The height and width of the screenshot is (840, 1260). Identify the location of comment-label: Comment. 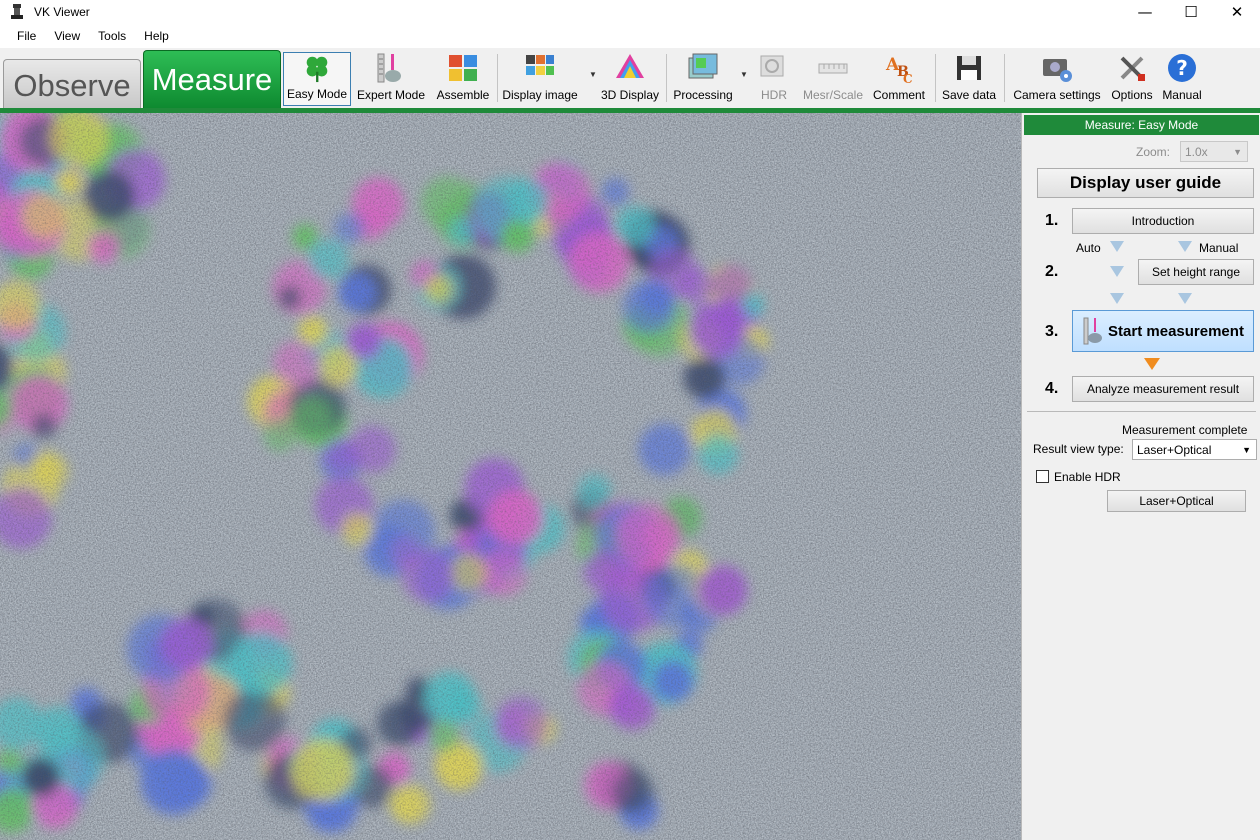
(898, 95).